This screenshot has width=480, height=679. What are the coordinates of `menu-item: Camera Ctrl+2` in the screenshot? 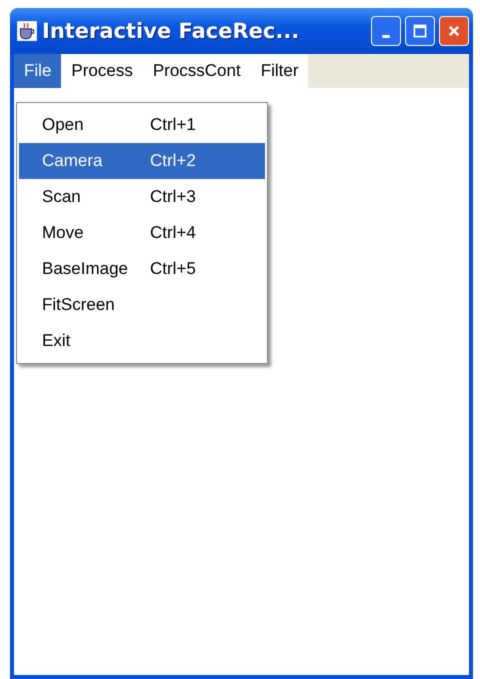 It's located at (142, 161).